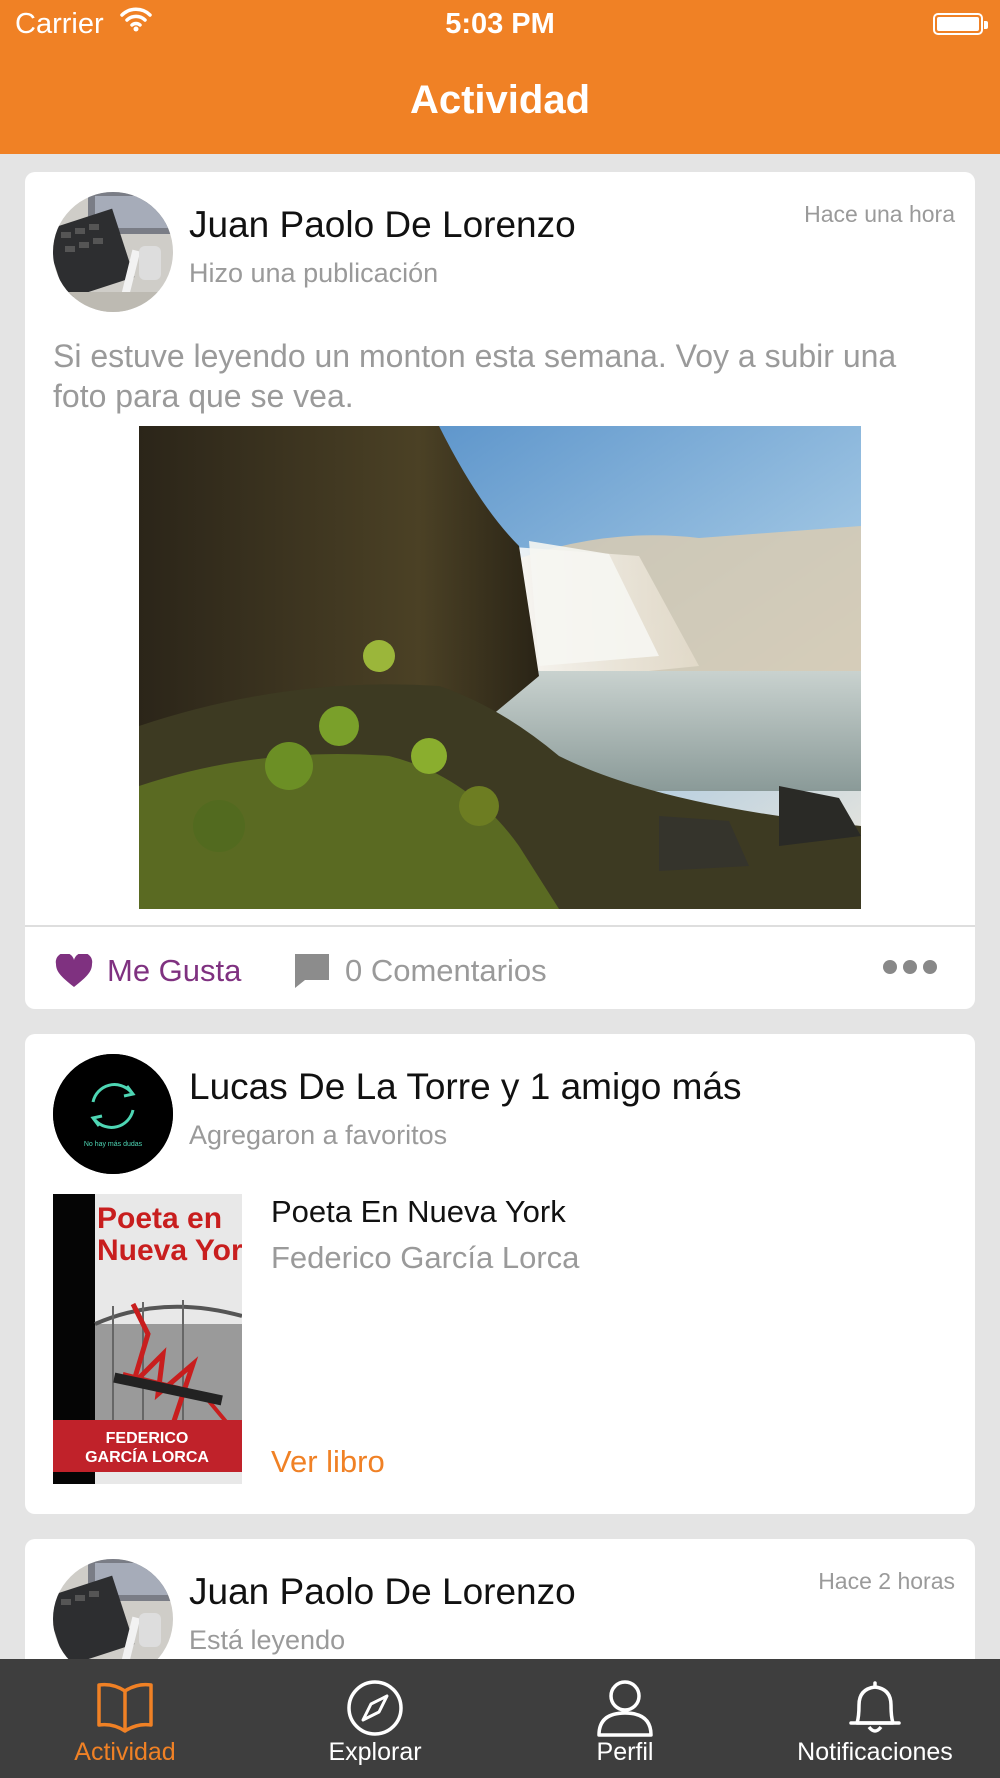  What do you see at coordinates (879, 214) in the screenshot?
I see `timestamp: Hace una hora` at bounding box center [879, 214].